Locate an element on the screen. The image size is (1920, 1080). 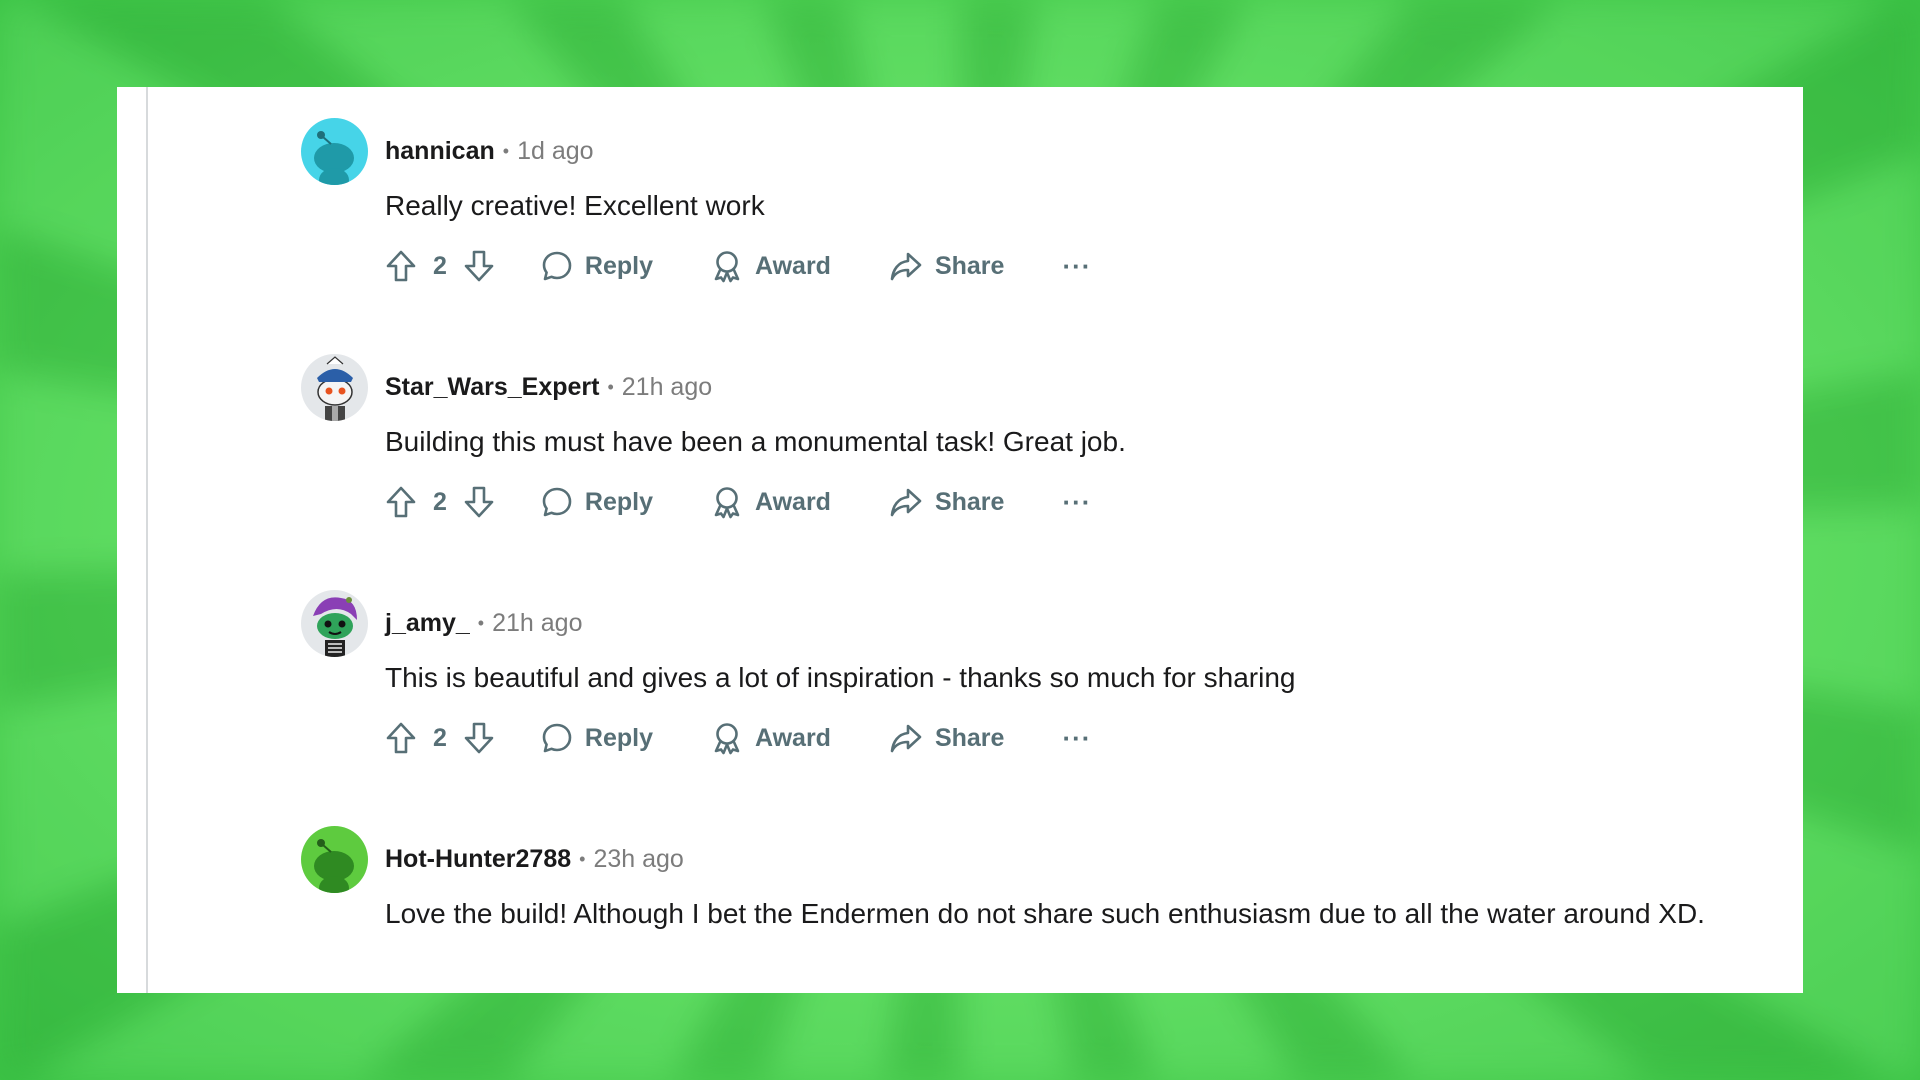
comment-header: Hot-Hunter2788 • 23h ago is located at coordinates (1041, 859).